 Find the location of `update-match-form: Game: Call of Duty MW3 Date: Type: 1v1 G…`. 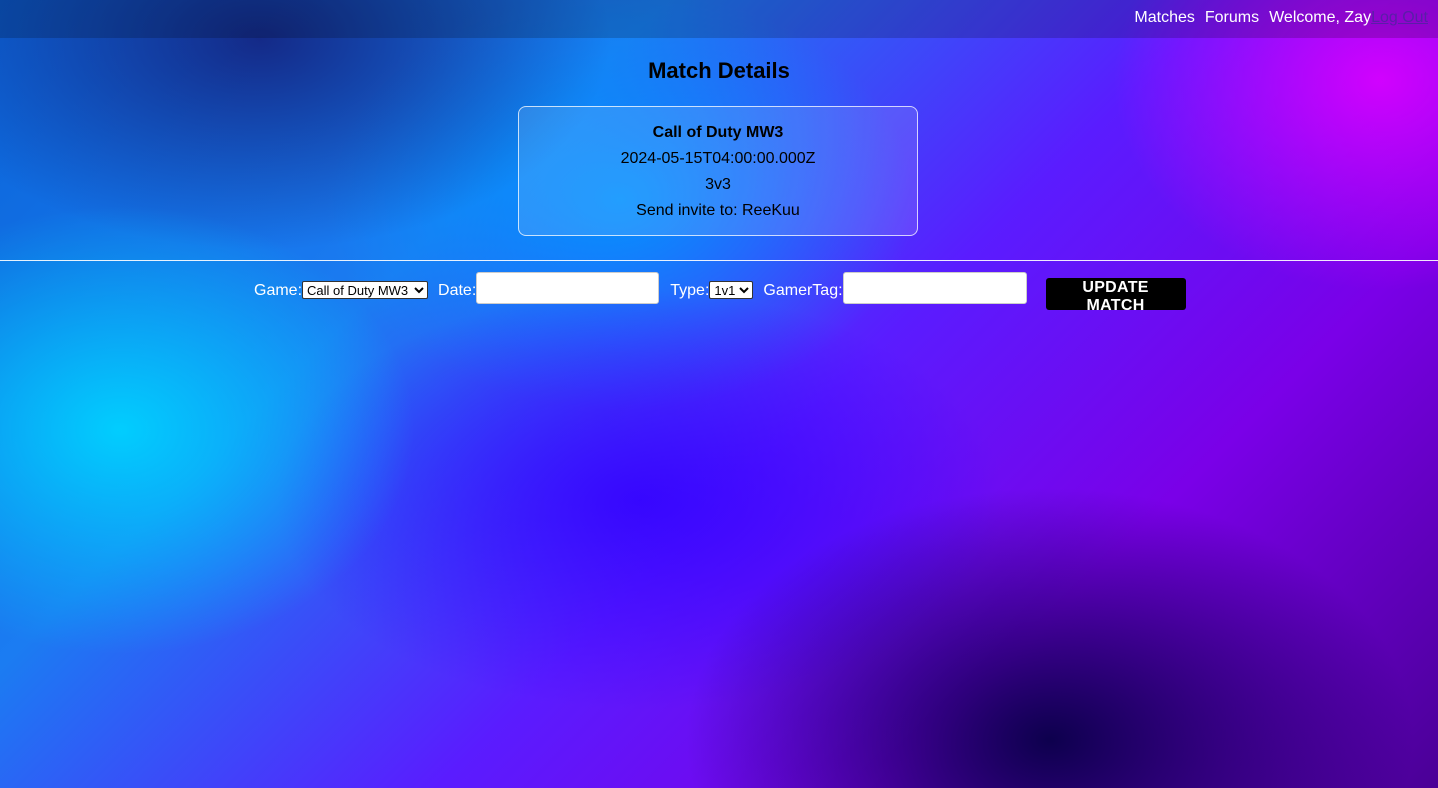

update-match-form: Game: Call of Duty MW3 Date: Type: 1v1 G… is located at coordinates (720, 293).